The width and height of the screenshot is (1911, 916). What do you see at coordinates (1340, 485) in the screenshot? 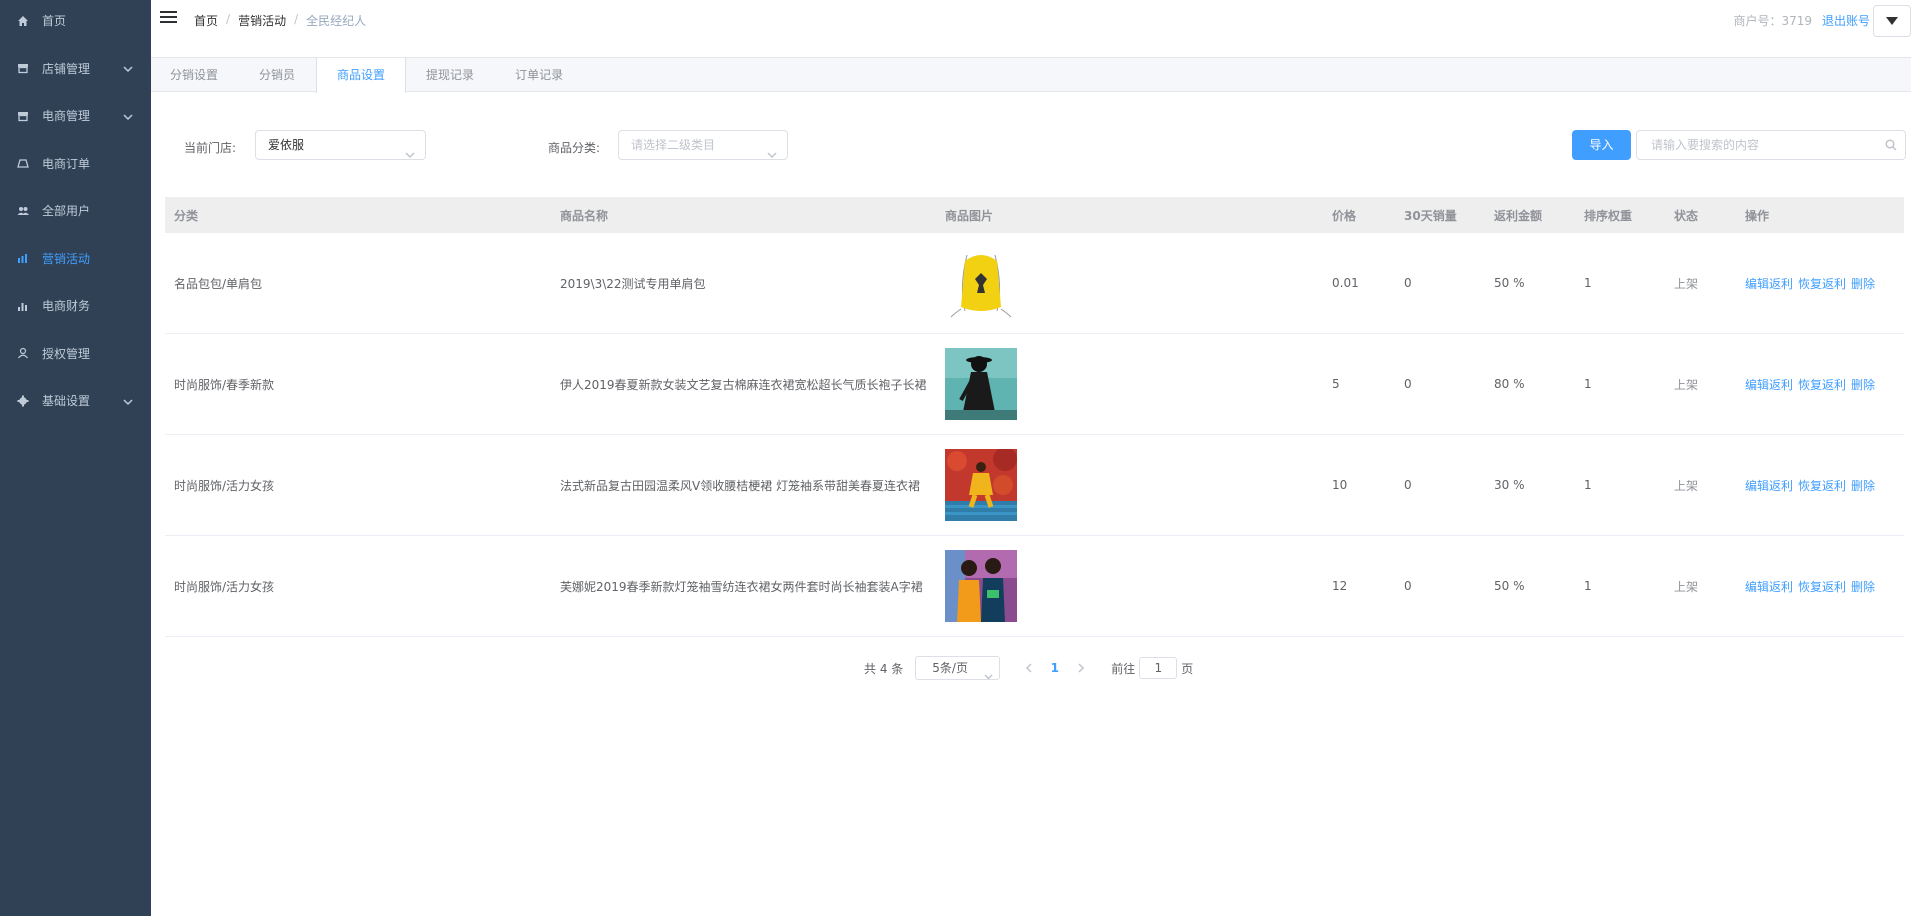
I see `cell-price: 10` at bounding box center [1340, 485].